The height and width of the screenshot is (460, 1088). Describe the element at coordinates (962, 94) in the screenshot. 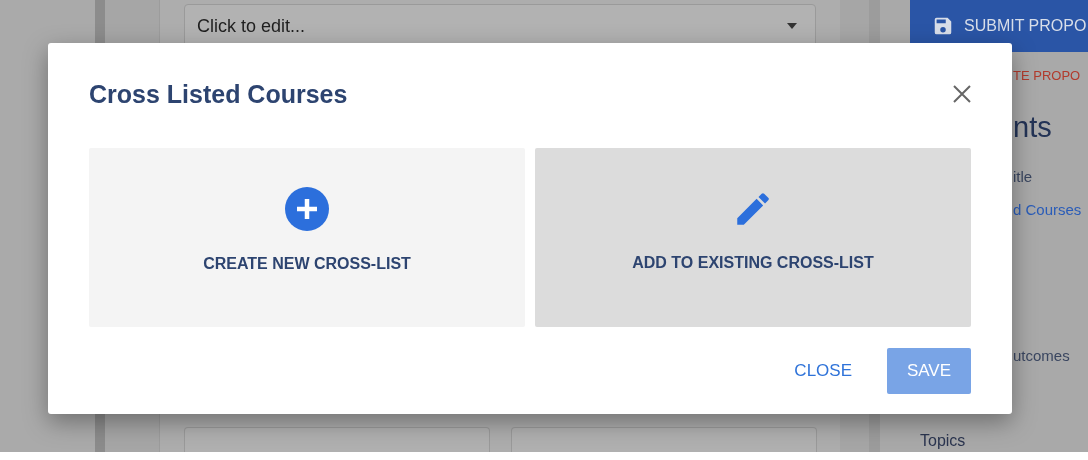

I see `close-icon` at that location.